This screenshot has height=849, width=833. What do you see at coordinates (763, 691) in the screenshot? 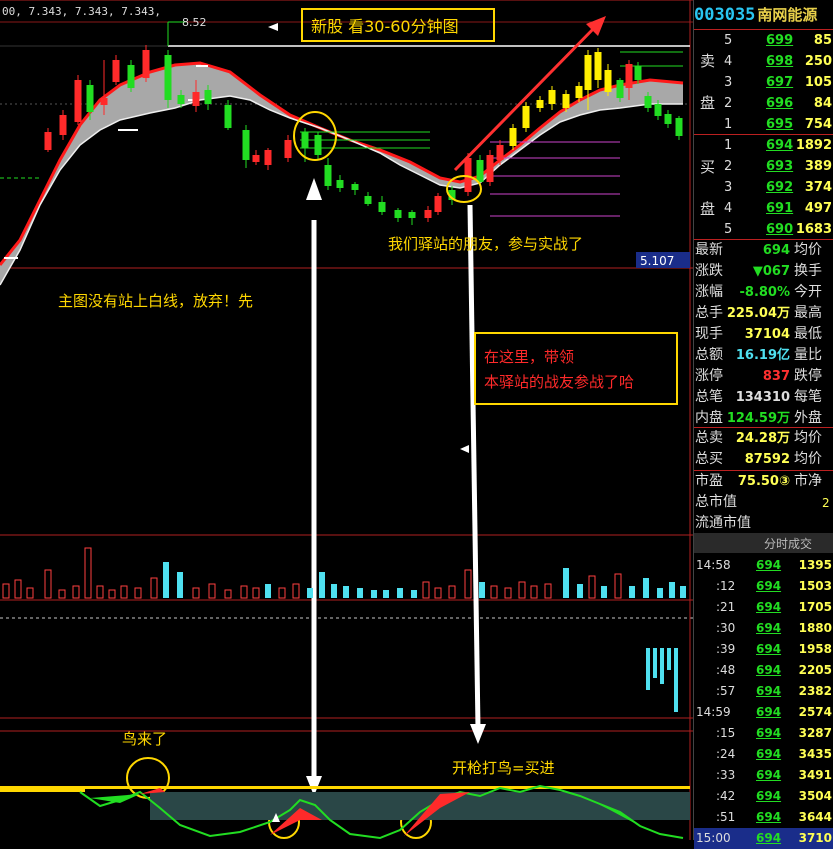
I see `tick-row: :57 694 2382` at bounding box center [763, 691].